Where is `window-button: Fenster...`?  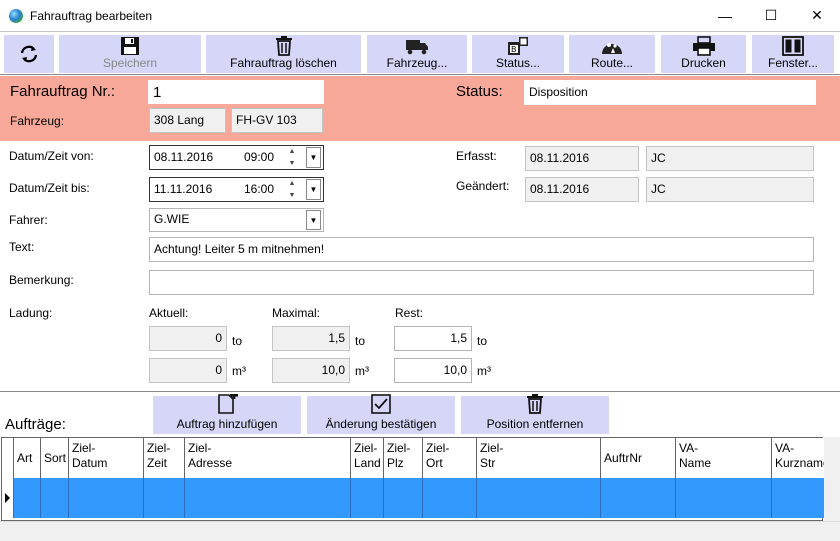
window-button: Fenster... is located at coordinates (793, 54).